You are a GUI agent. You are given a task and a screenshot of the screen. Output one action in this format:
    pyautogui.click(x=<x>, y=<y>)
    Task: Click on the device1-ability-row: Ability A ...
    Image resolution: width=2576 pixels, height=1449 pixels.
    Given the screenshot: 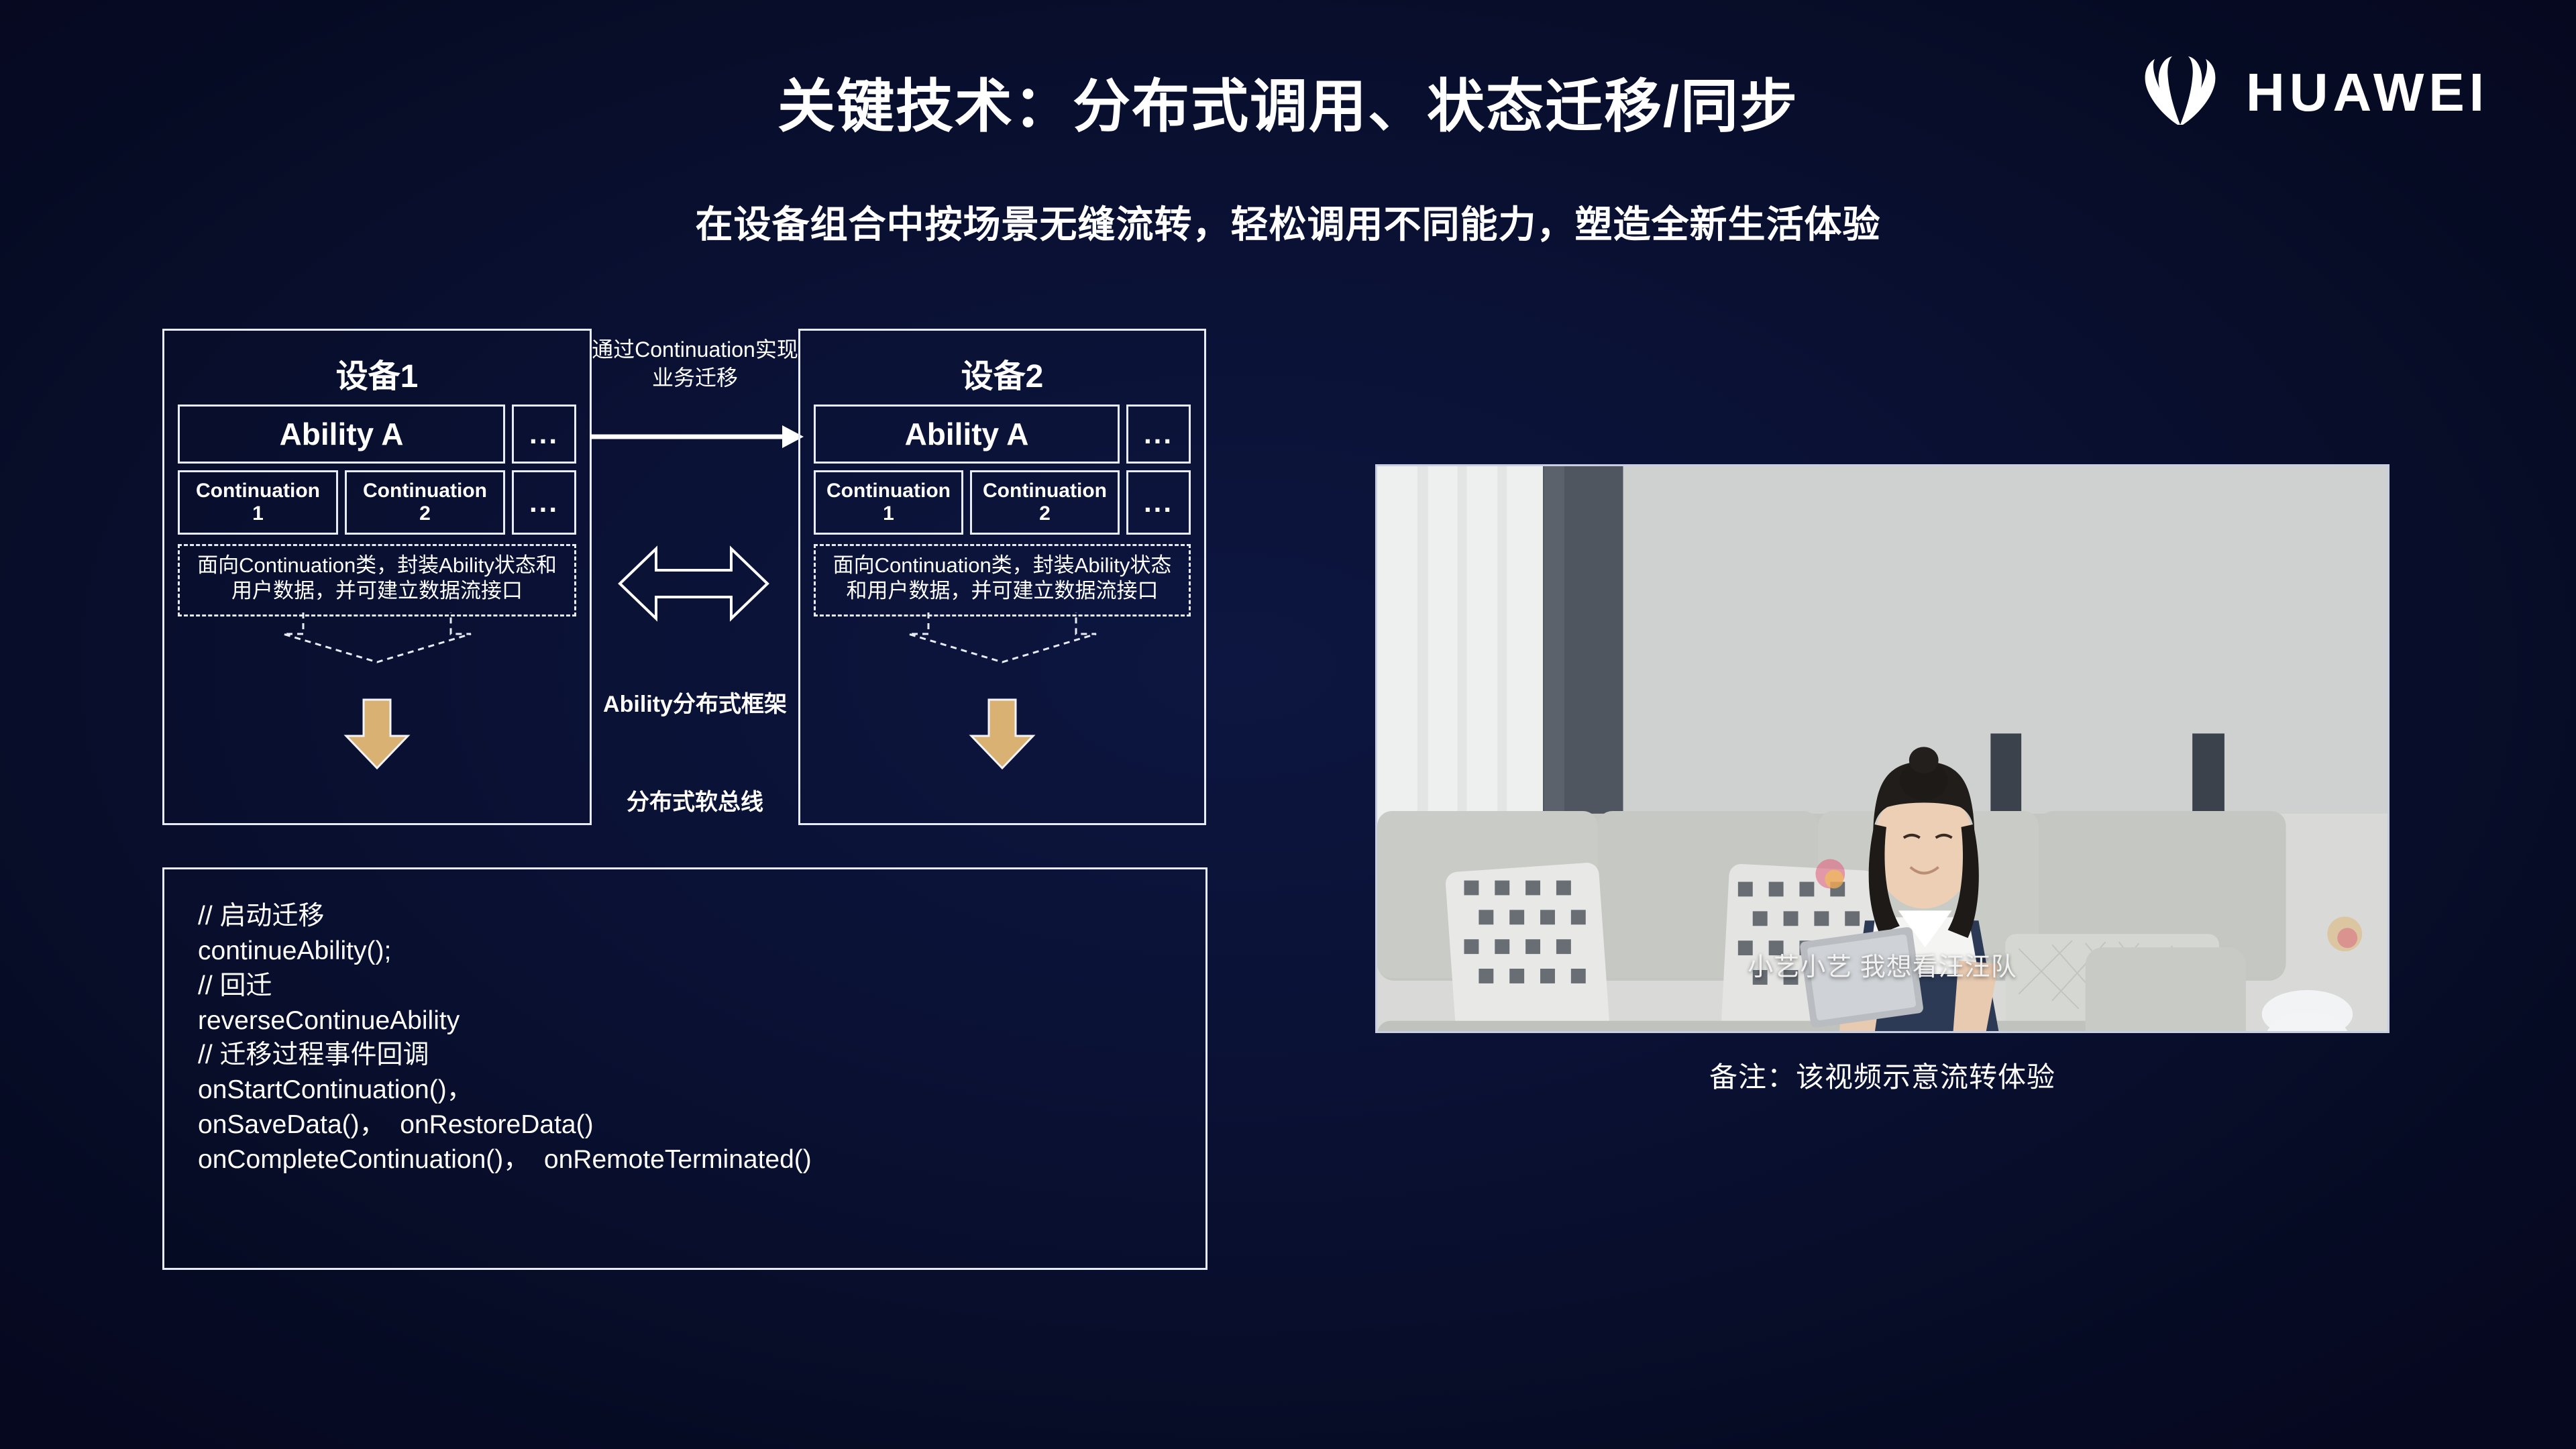 What is the action you would take?
    pyautogui.click(x=377, y=434)
    